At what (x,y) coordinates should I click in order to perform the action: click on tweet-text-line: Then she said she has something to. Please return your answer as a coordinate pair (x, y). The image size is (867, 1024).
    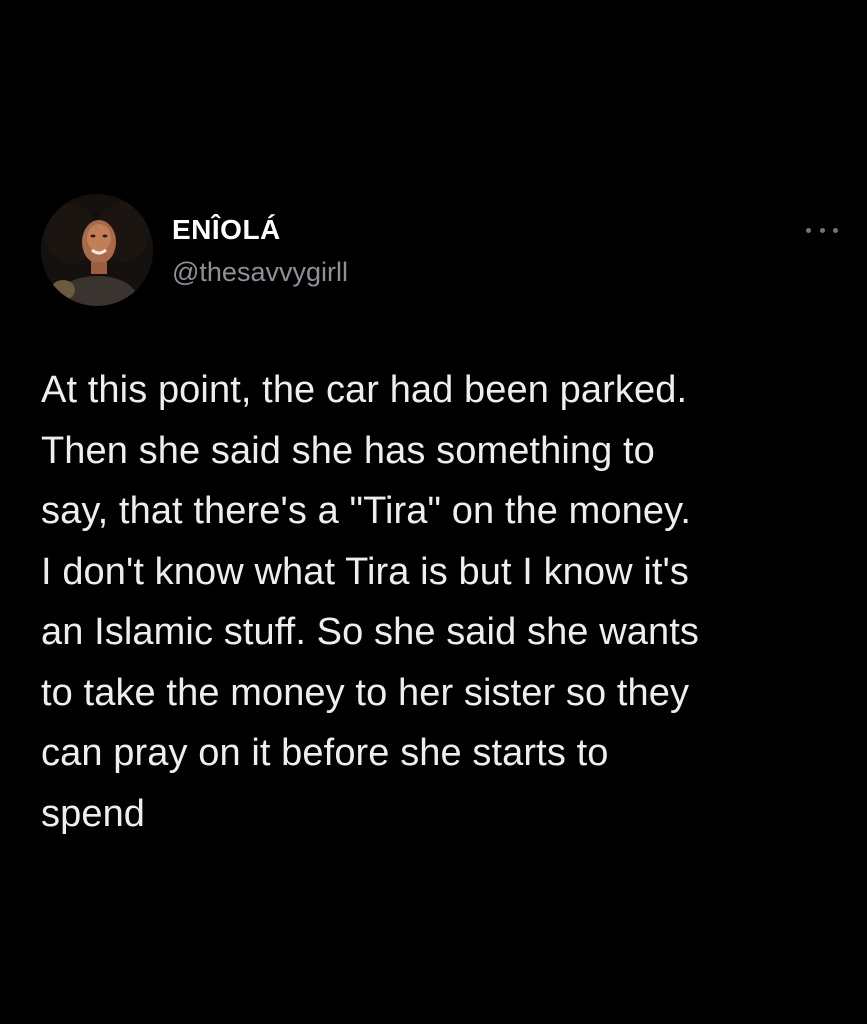
    Looking at the image, I should click on (348, 450).